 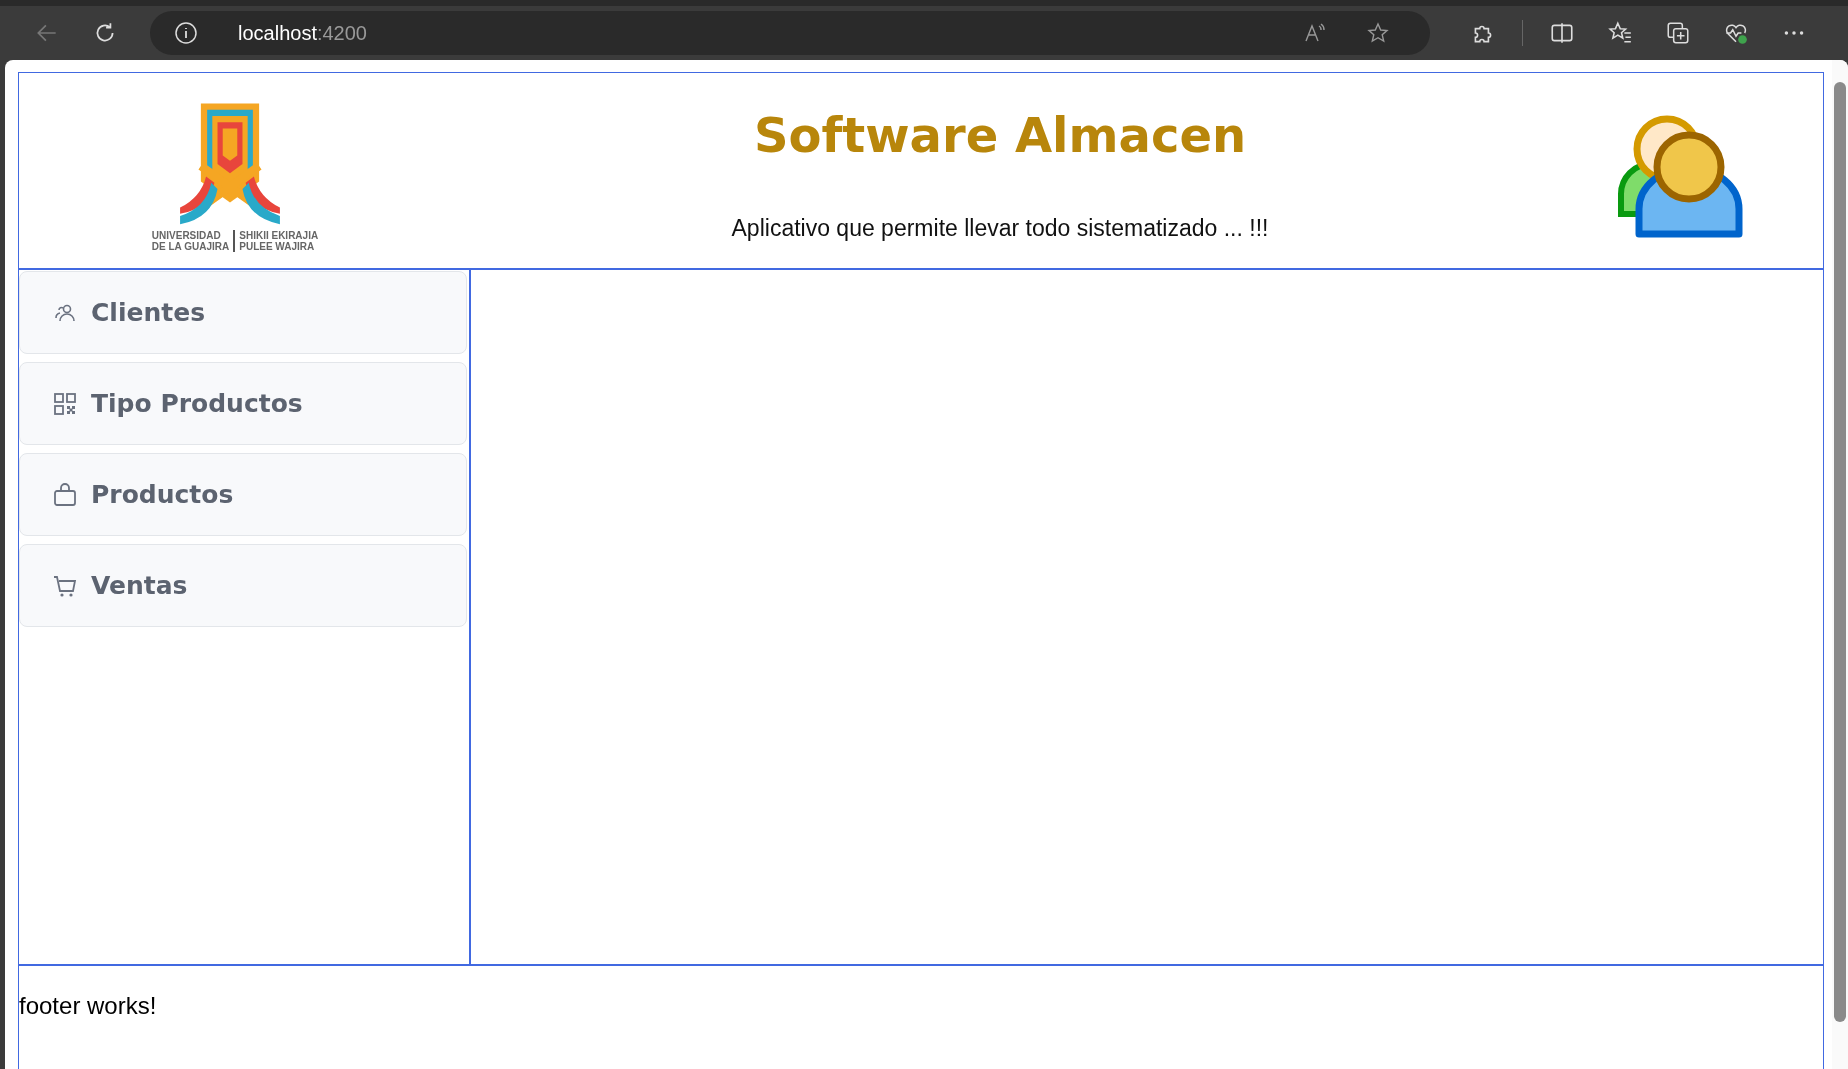 What do you see at coordinates (1678, 33) in the screenshot?
I see `collections-icon` at bounding box center [1678, 33].